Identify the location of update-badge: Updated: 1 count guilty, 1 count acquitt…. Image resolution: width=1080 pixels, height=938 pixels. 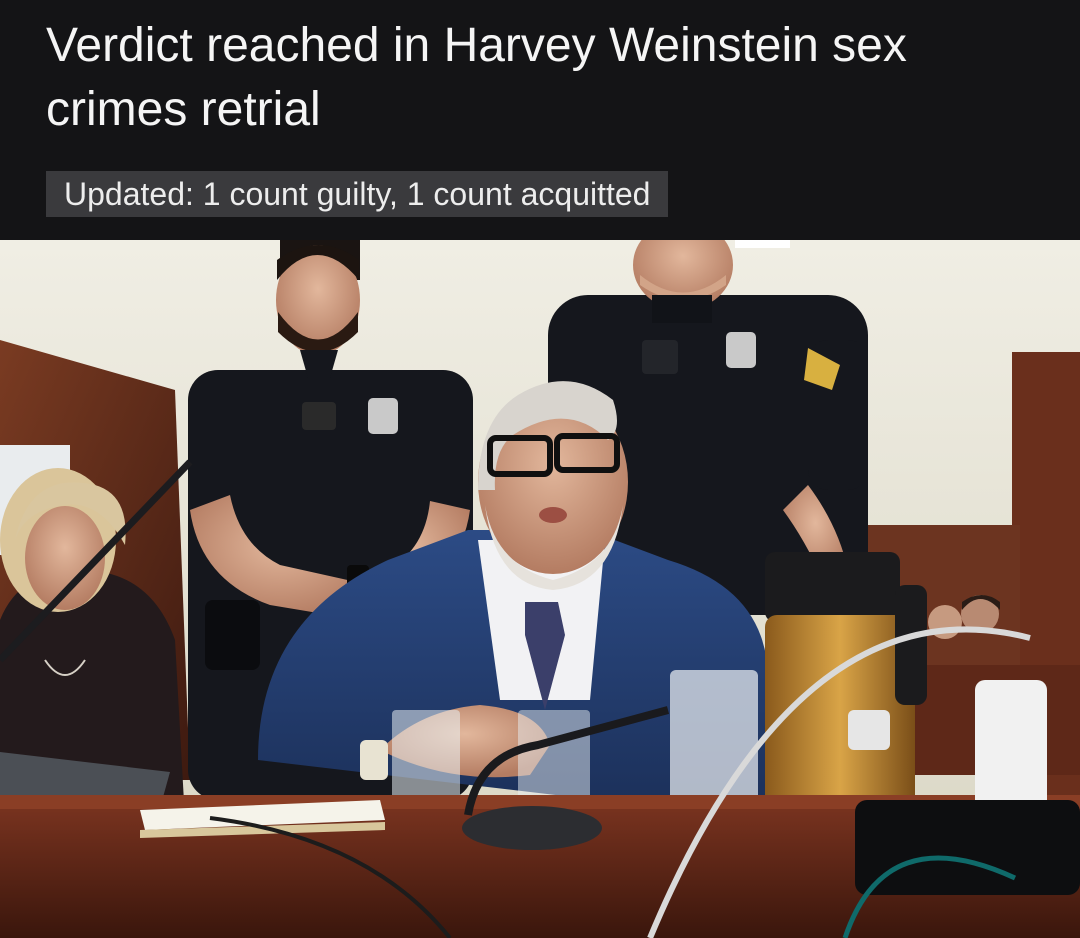
(357, 194).